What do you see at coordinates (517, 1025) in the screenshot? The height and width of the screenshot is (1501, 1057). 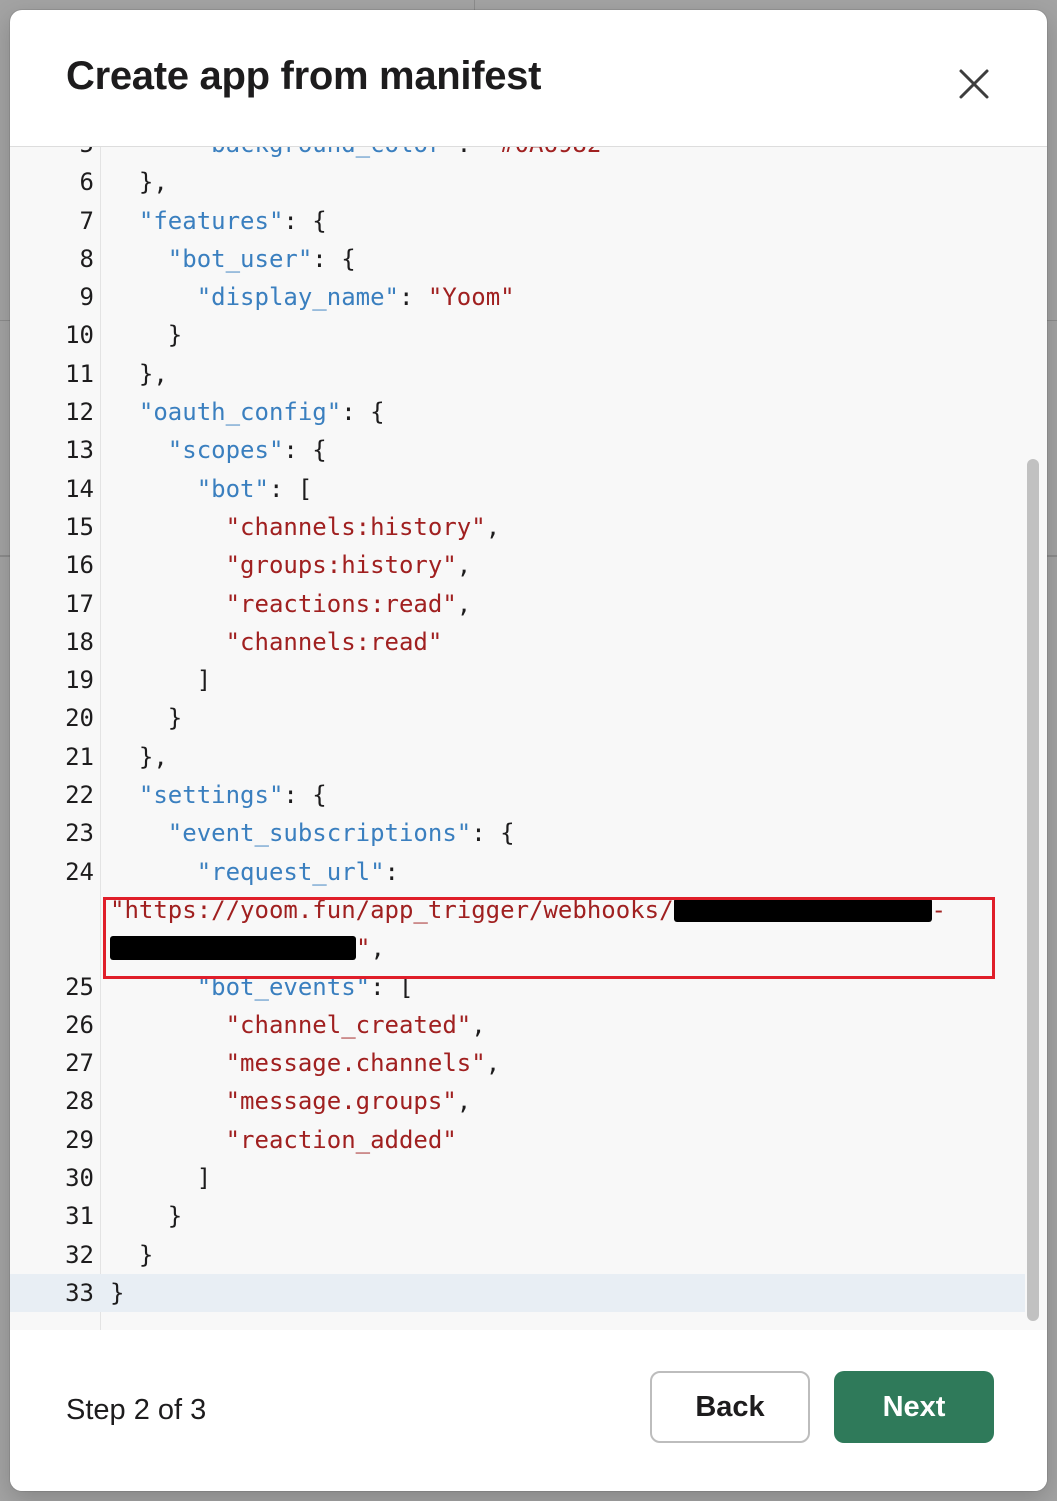 I see `code-line: 26 "channel_created",` at bounding box center [517, 1025].